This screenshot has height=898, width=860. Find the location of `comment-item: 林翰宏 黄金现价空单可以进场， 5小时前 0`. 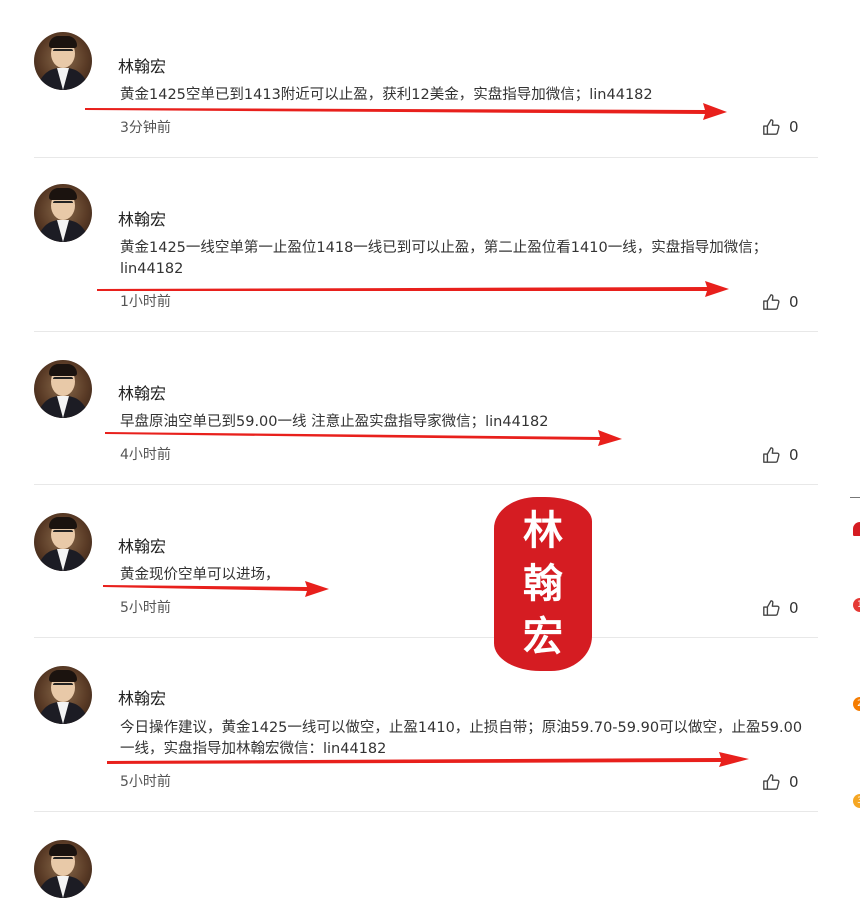

comment-item: 林翰宏 黄金现价空单可以进场， 5小时前 0 is located at coordinates (426, 575).